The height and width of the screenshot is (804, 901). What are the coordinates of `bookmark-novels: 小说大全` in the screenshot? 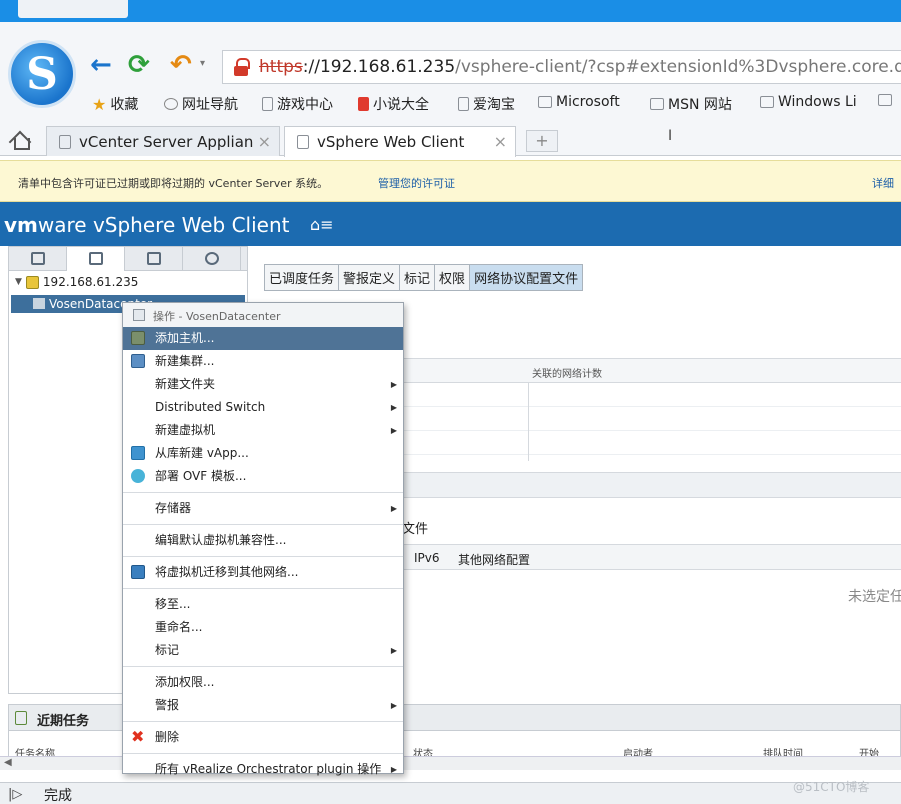 It's located at (393, 104).